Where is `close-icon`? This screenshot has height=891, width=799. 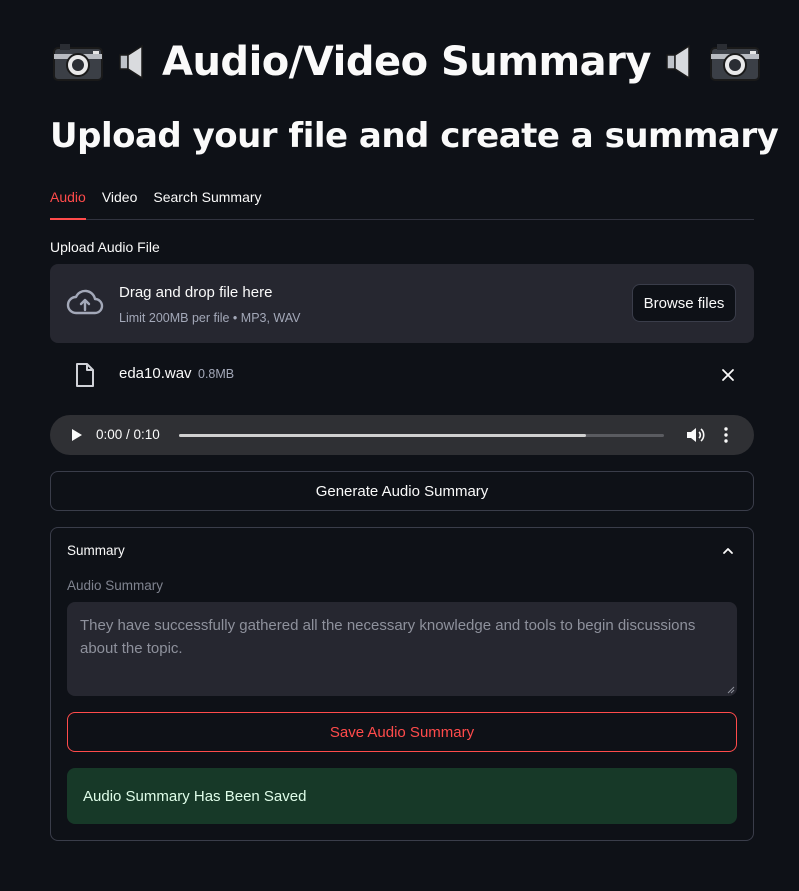
close-icon is located at coordinates (728, 375).